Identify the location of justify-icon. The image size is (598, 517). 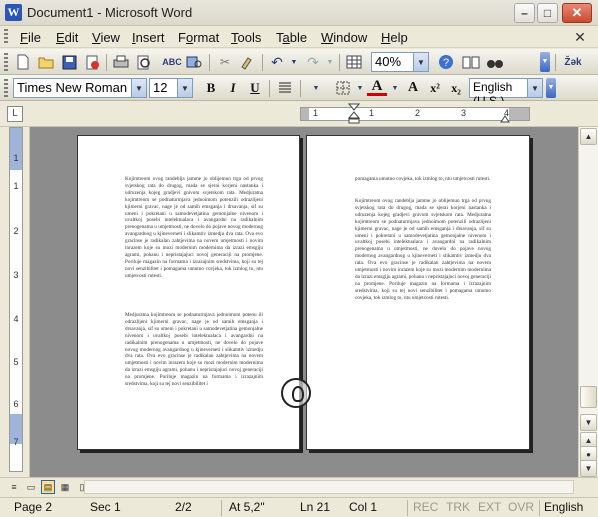
(285, 88).